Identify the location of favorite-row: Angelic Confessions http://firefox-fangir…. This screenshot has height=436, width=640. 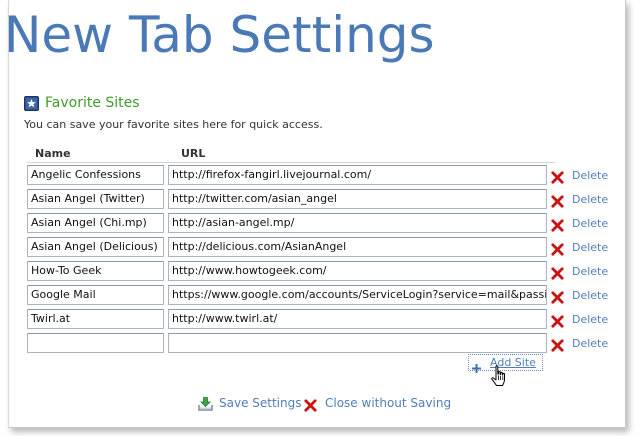
(320, 176).